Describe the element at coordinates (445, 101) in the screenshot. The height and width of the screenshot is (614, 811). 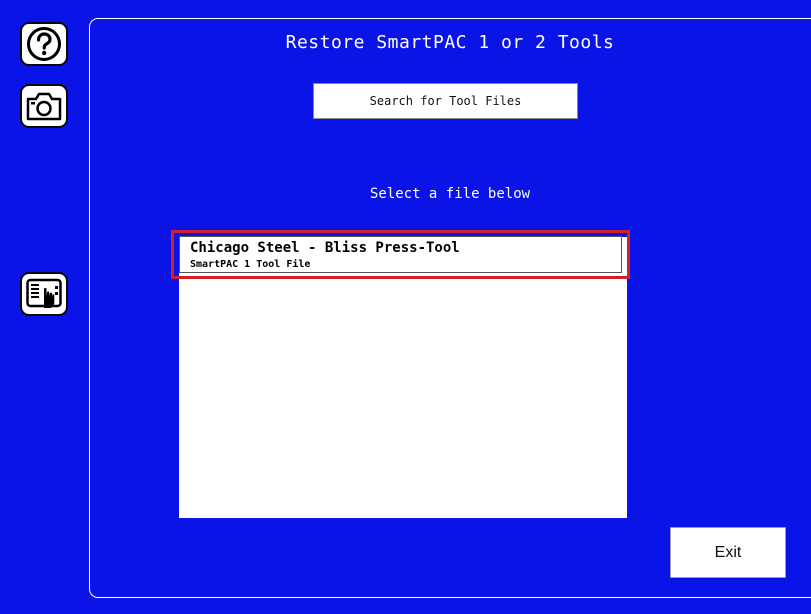
I see `search-tool-files-button: Search for Tool Files` at that location.